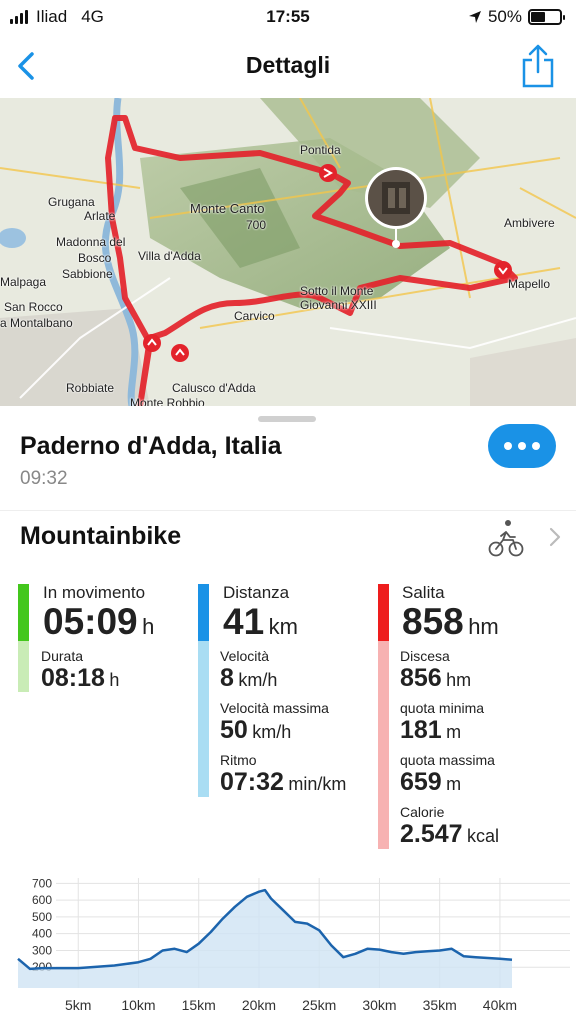  I want to click on location-arrow-icon, so click(474, 17).